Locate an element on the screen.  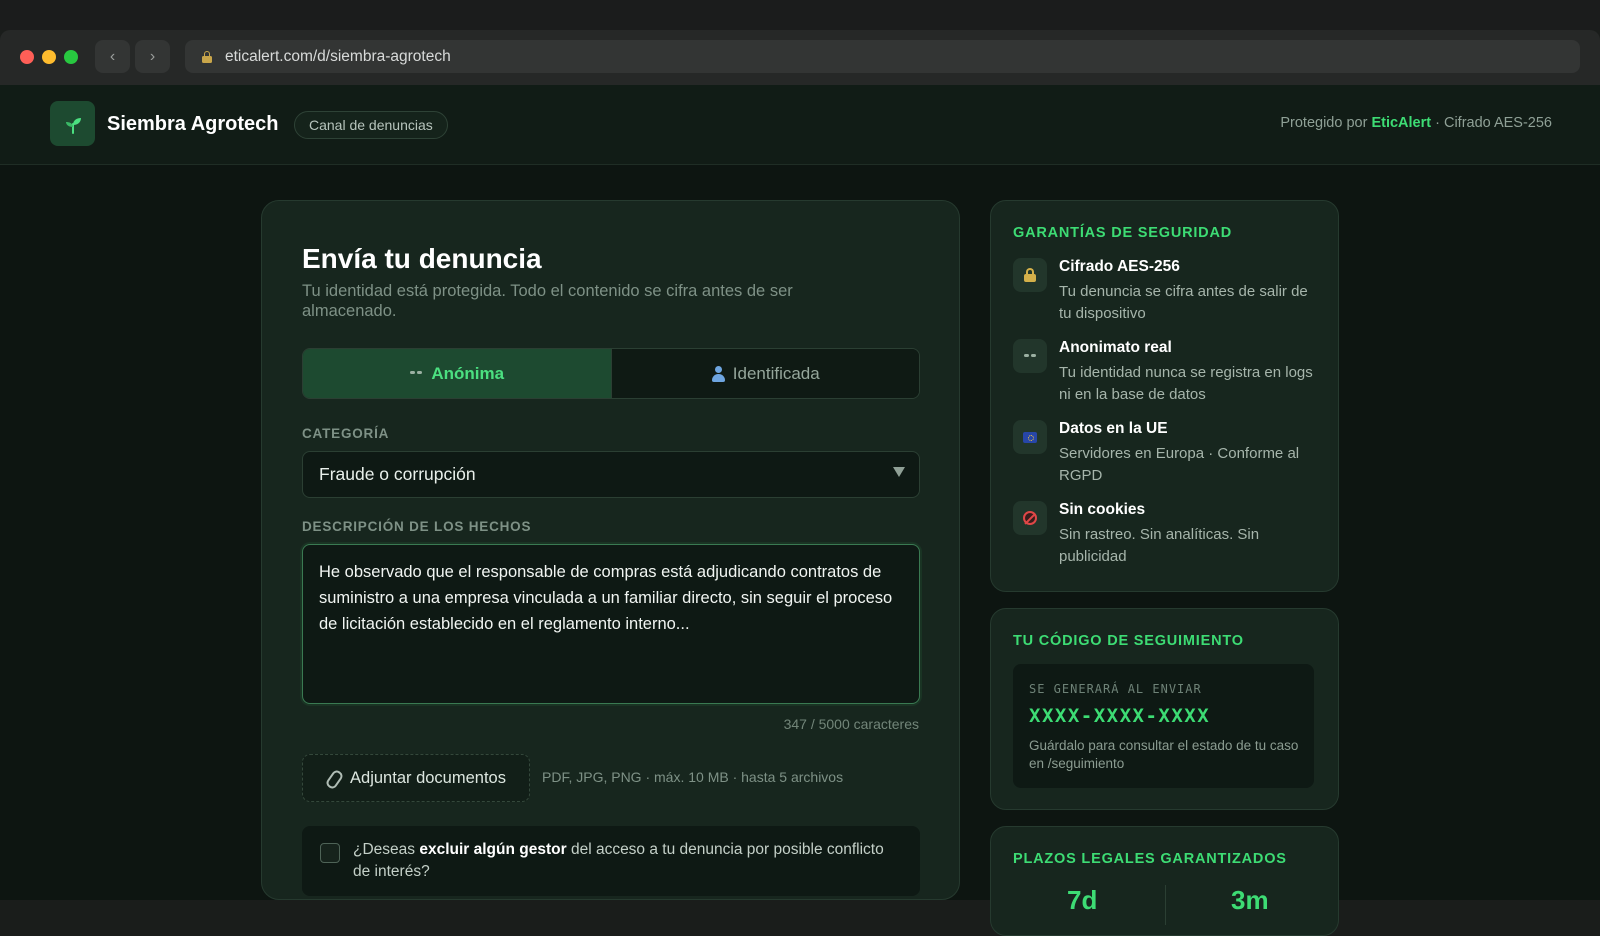
window-top-strip is located at coordinates (800, 15).